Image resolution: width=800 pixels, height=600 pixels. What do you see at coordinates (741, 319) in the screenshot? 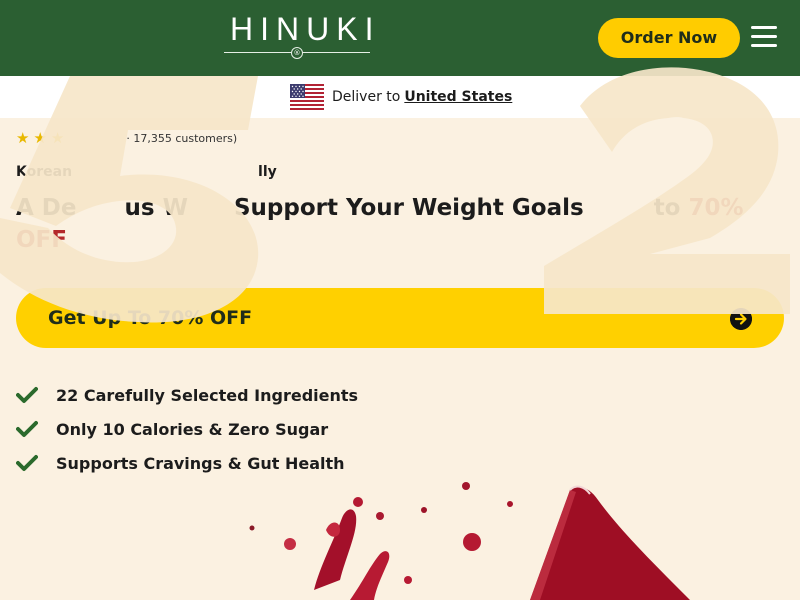
I see `arrow-right-circle-icon` at bounding box center [741, 319].